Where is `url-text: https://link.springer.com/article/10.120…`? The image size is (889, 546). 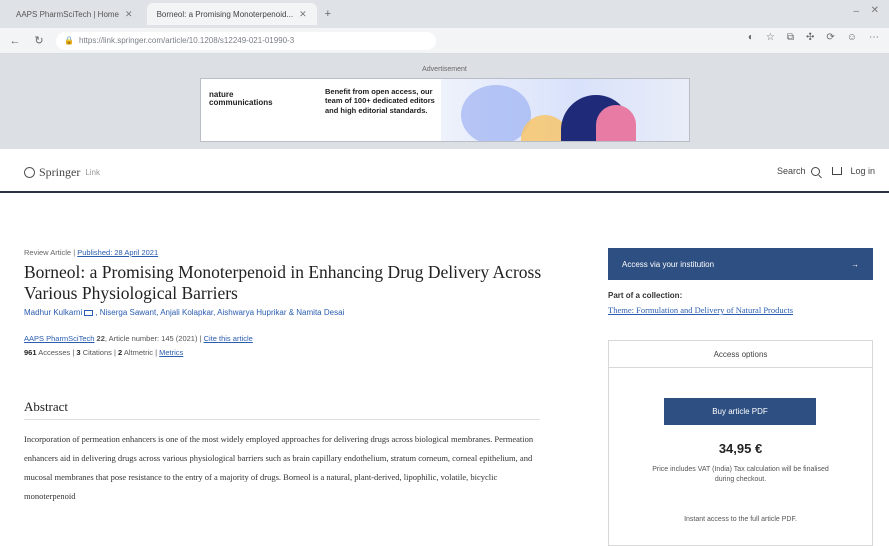
url-text: https://link.springer.com/article/10.120… is located at coordinates (186, 40).